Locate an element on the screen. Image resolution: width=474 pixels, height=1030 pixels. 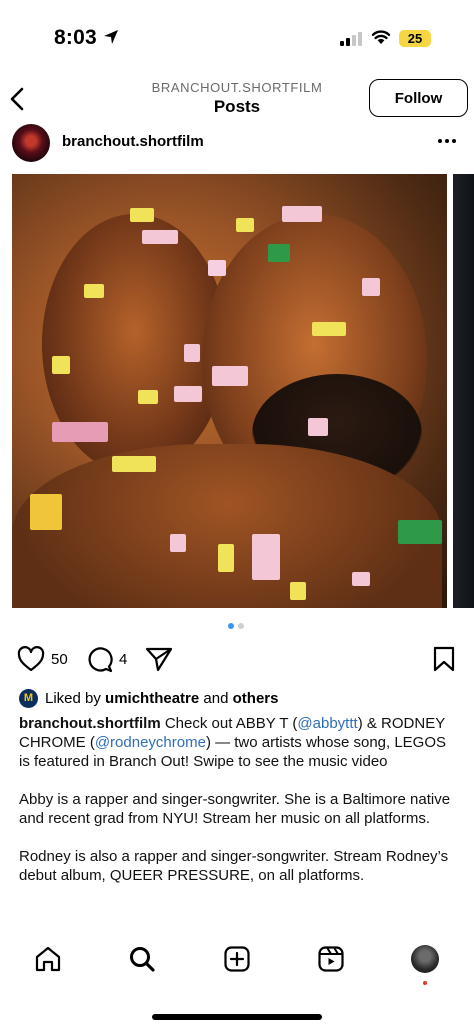
caption-text: Check out ABBY T ( is located at coordinates (229, 723).